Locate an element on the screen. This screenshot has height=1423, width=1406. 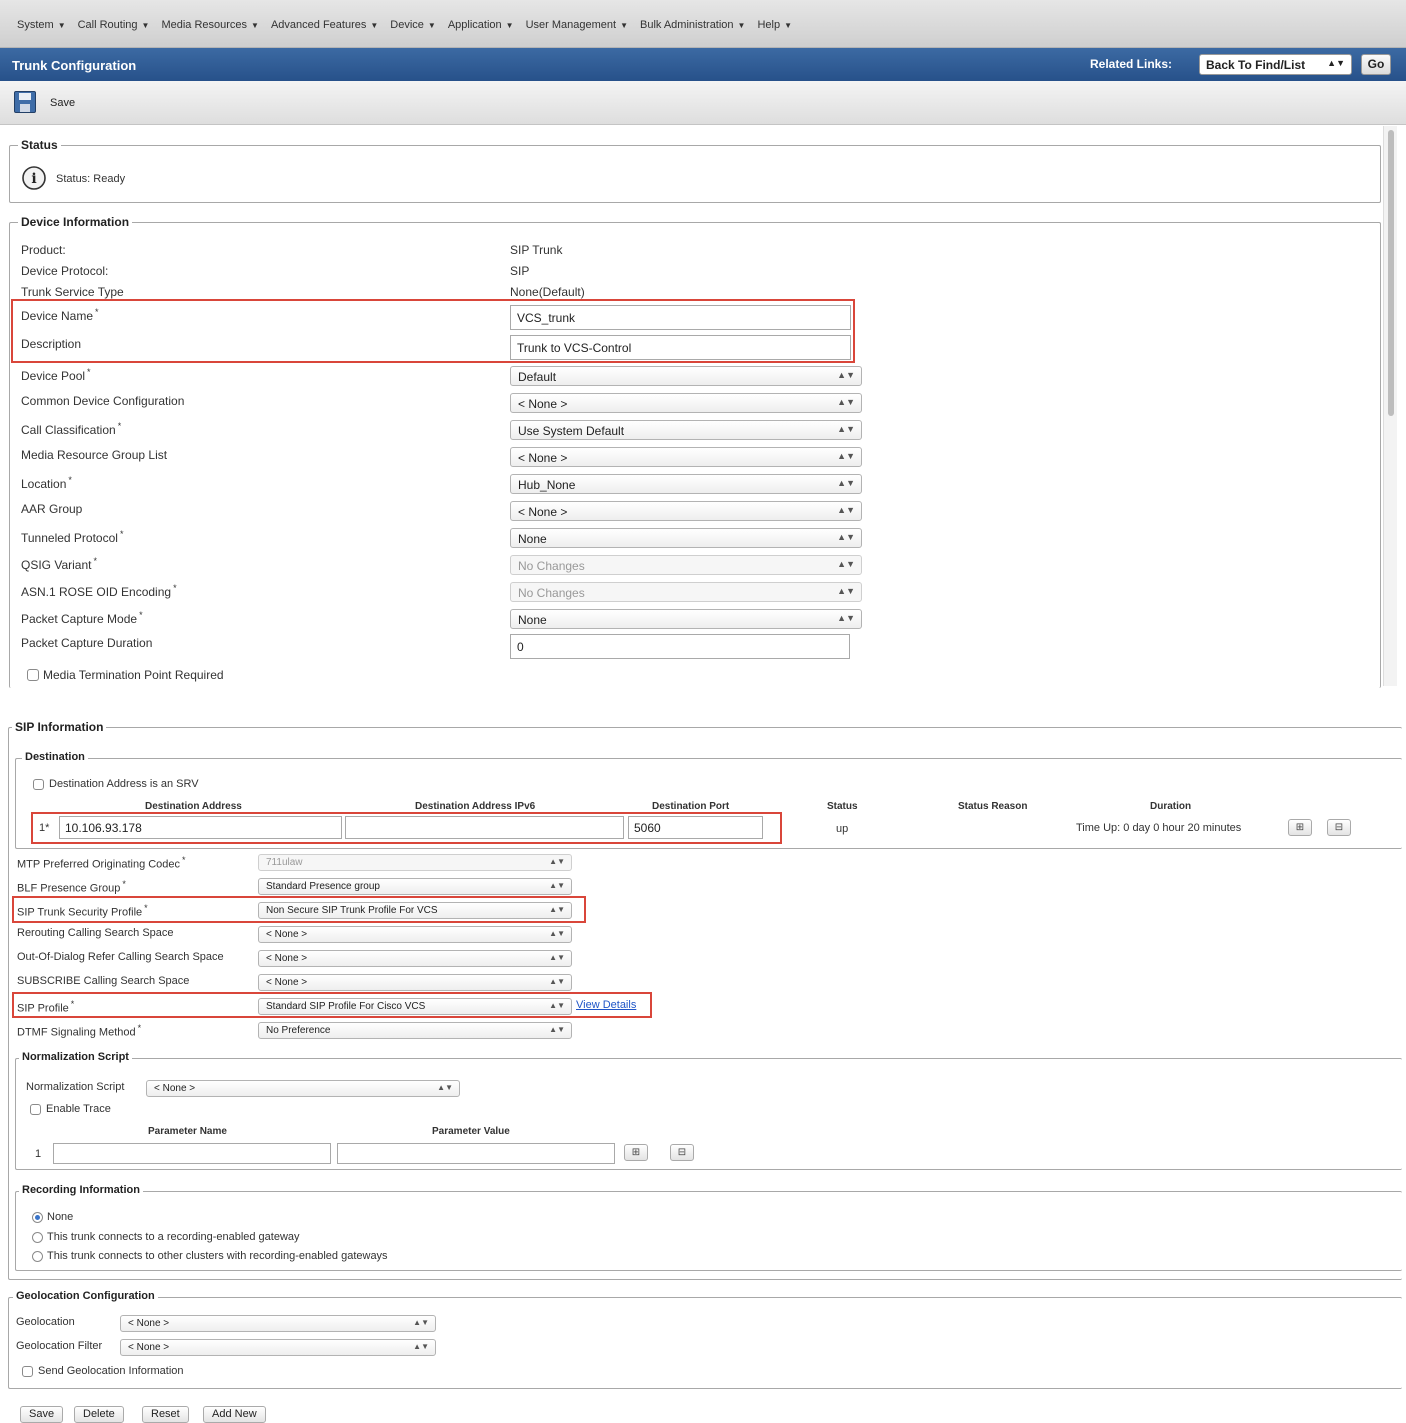
sip-trunk-security-profile-select: Non Secure SIP Trunk Profile For VCS ▲▼ is located at coordinates (415, 910).